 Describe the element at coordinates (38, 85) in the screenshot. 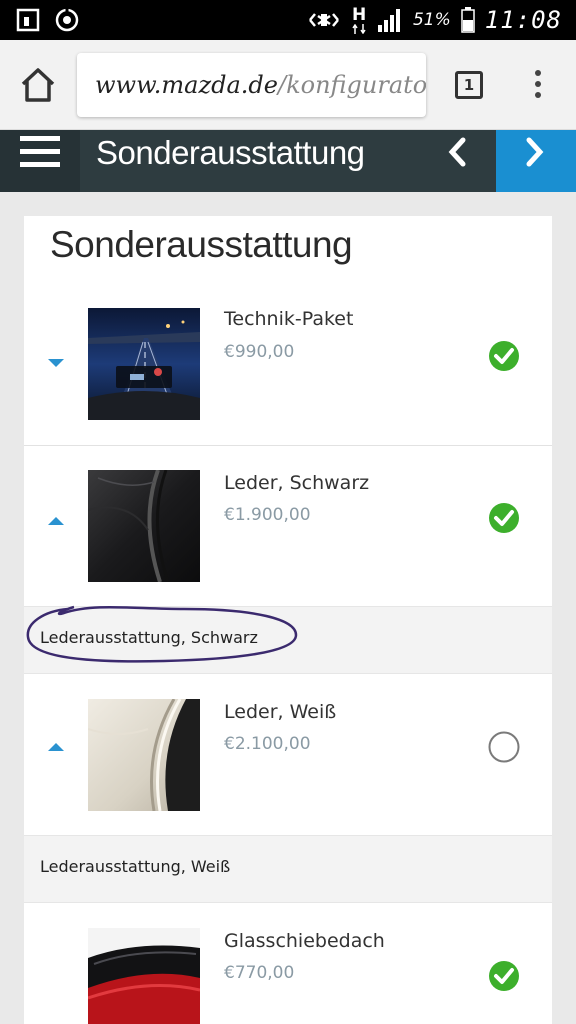

I see `home-icon` at that location.